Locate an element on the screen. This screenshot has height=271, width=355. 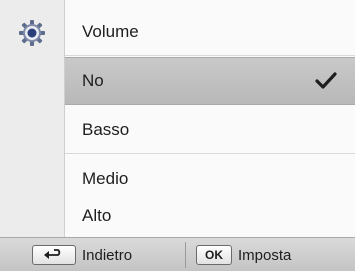
menu-item-label: Medio is located at coordinates (105, 178).